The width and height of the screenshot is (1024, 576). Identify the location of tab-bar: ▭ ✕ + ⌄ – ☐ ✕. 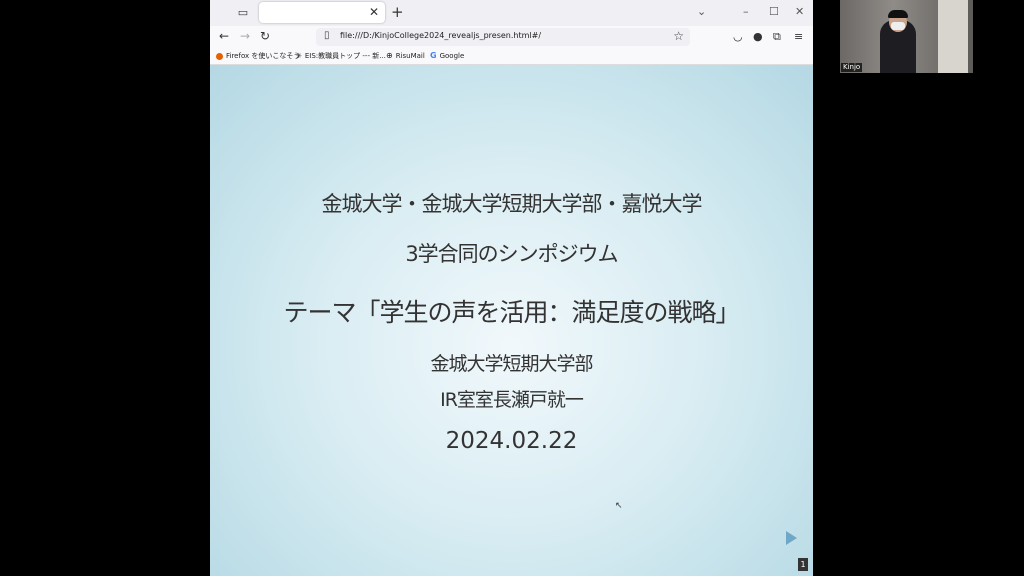
(511, 13).